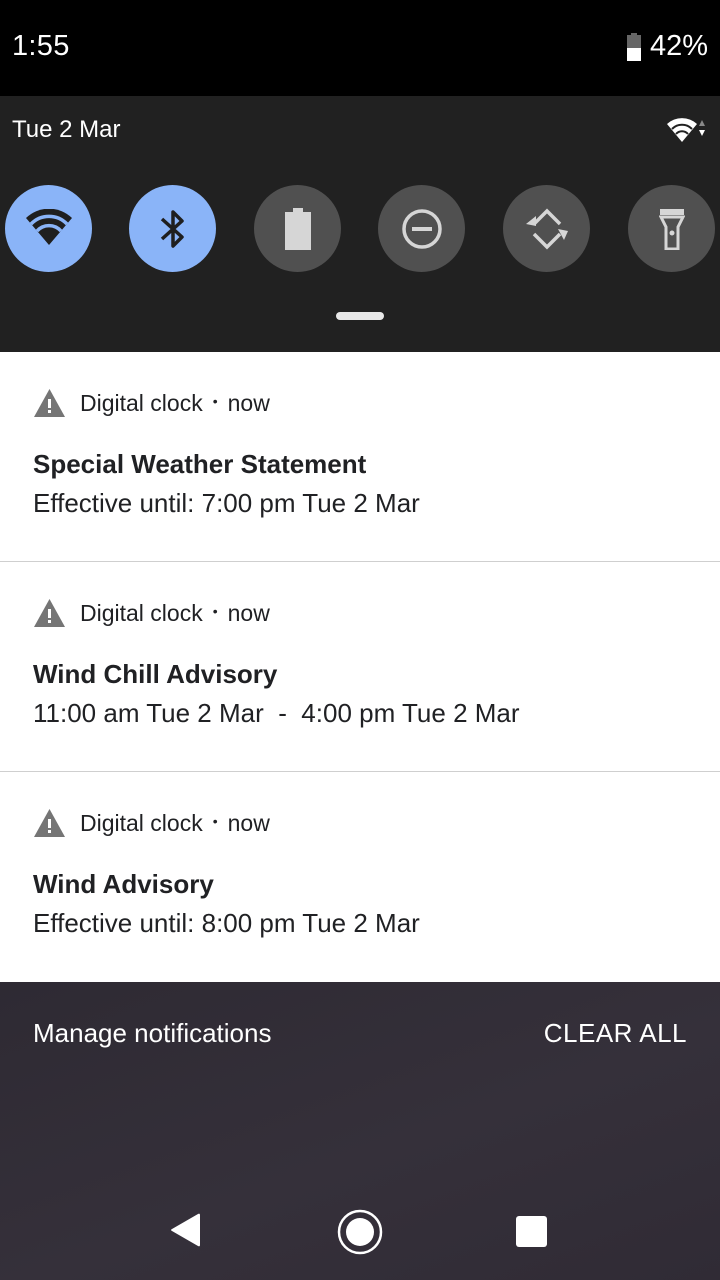 The image size is (720, 1280). What do you see at coordinates (360, 316) in the screenshot?
I see `qs-drag-handle` at bounding box center [360, 316].